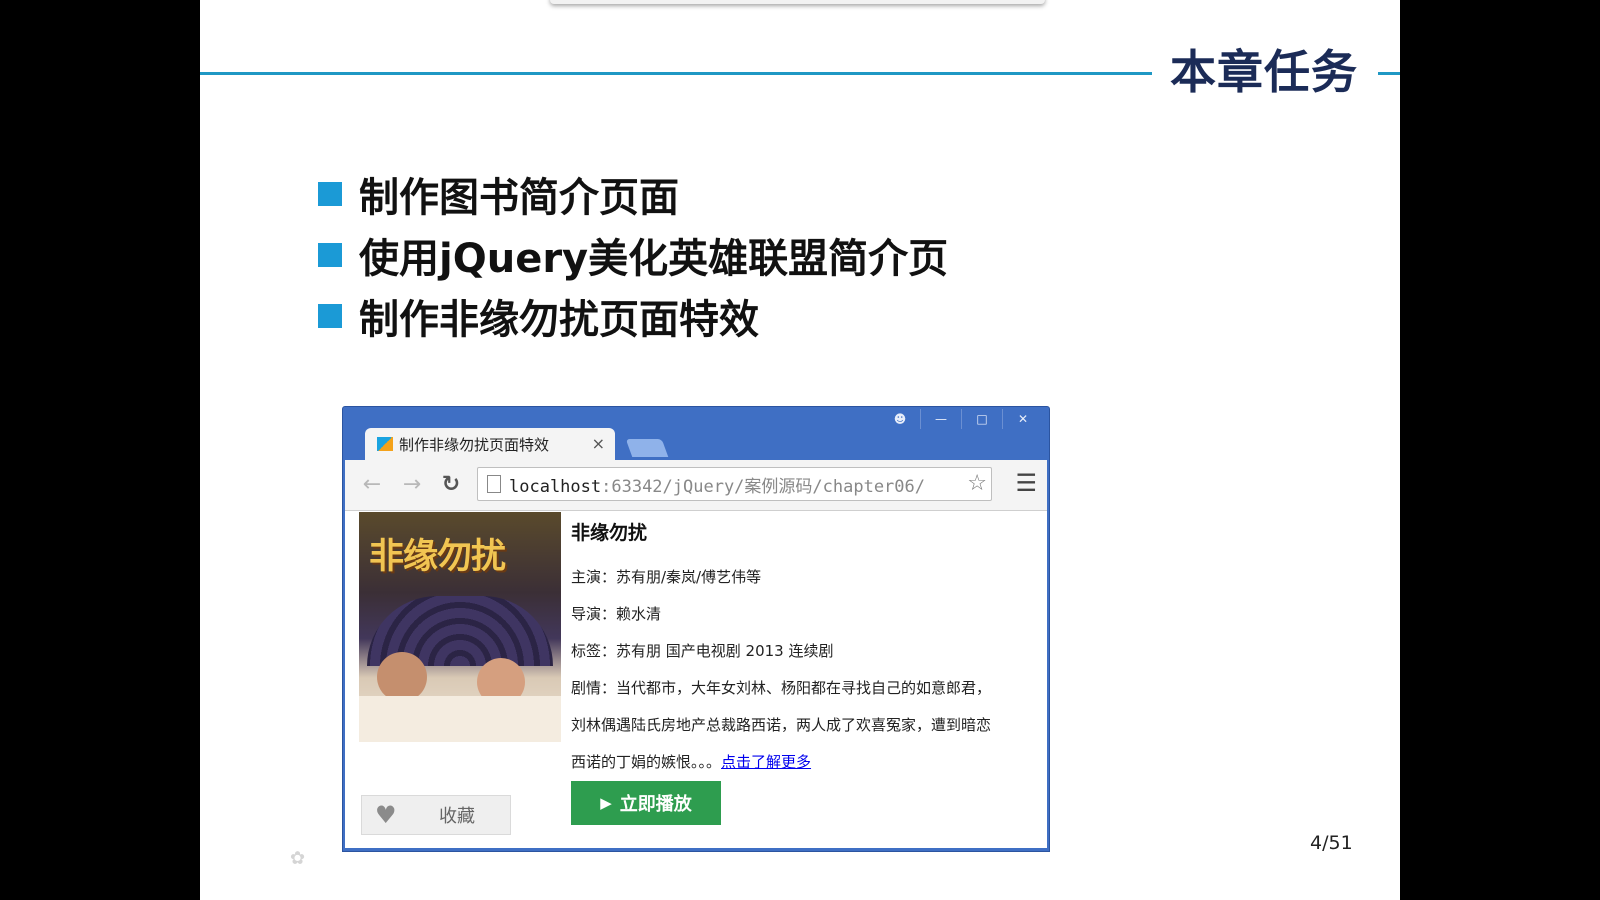 The image size is (1600, 900). I want to click on maximize-icon: □, so click(981, 419).